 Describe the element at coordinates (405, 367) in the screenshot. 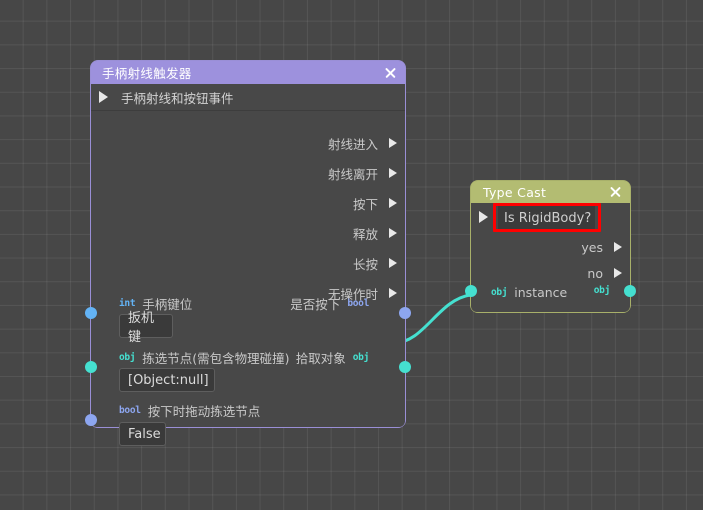

I see `output-port-pickup-object` at that location.